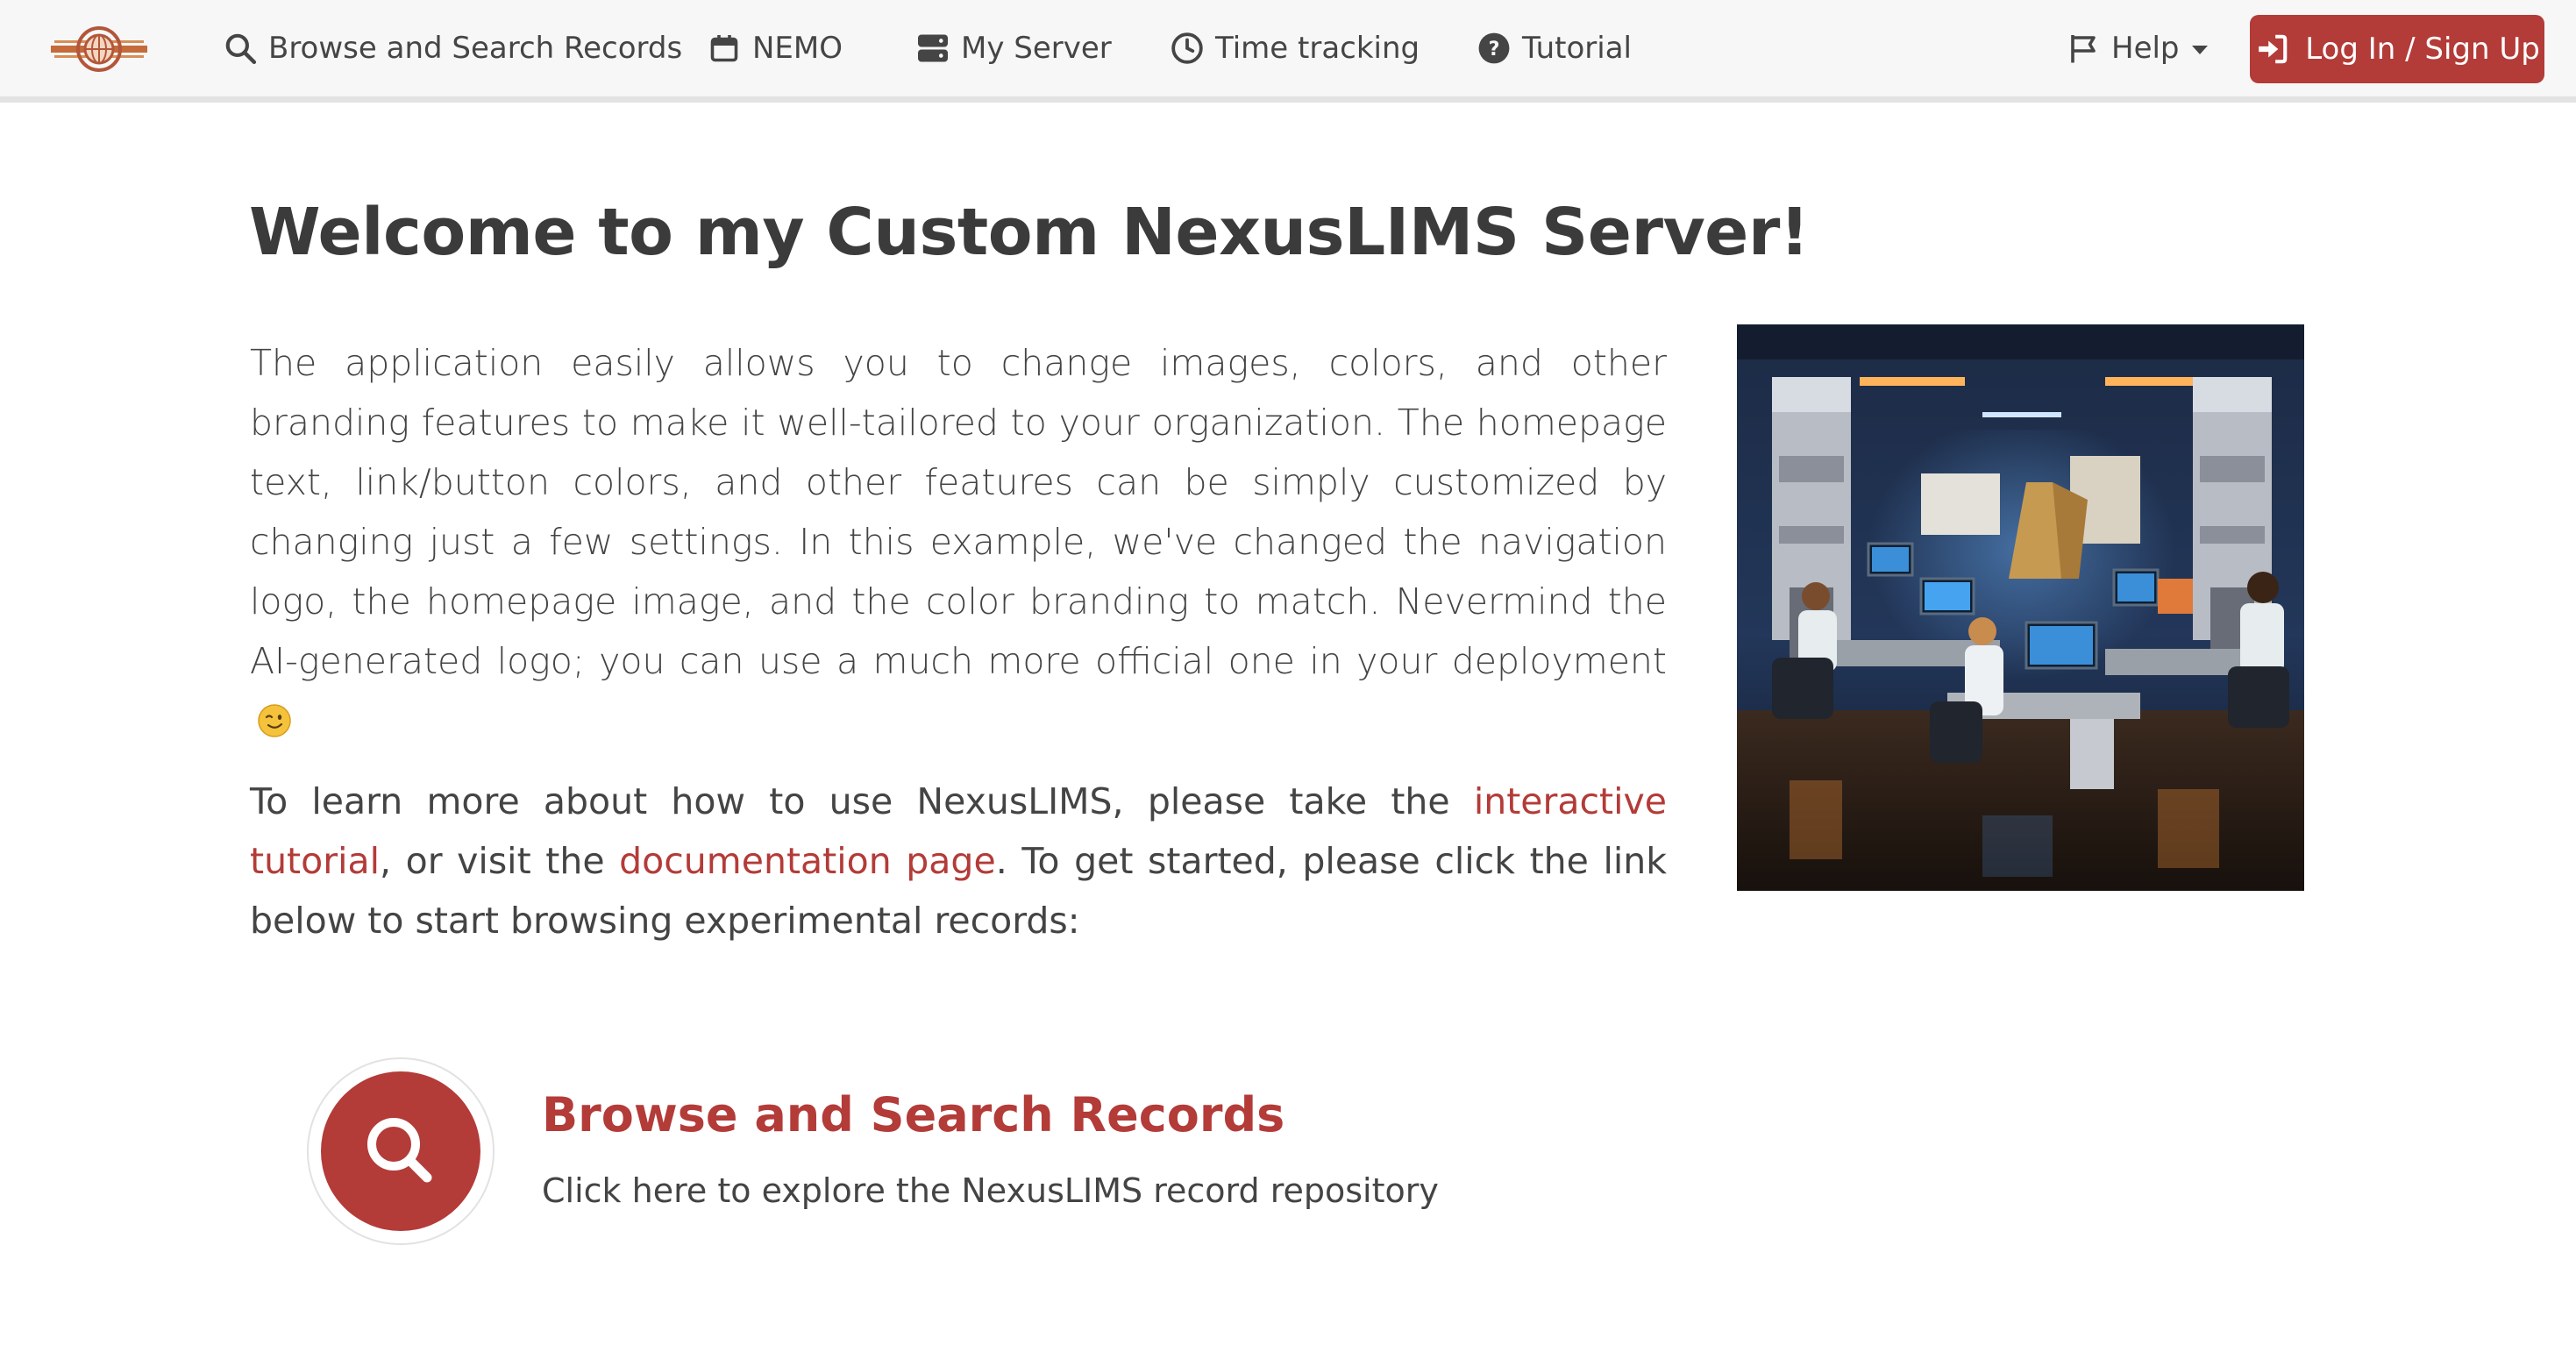  Describe the element at coordinates (2272, 49) in the screenshot. I see `sign-in-icon` at that location.